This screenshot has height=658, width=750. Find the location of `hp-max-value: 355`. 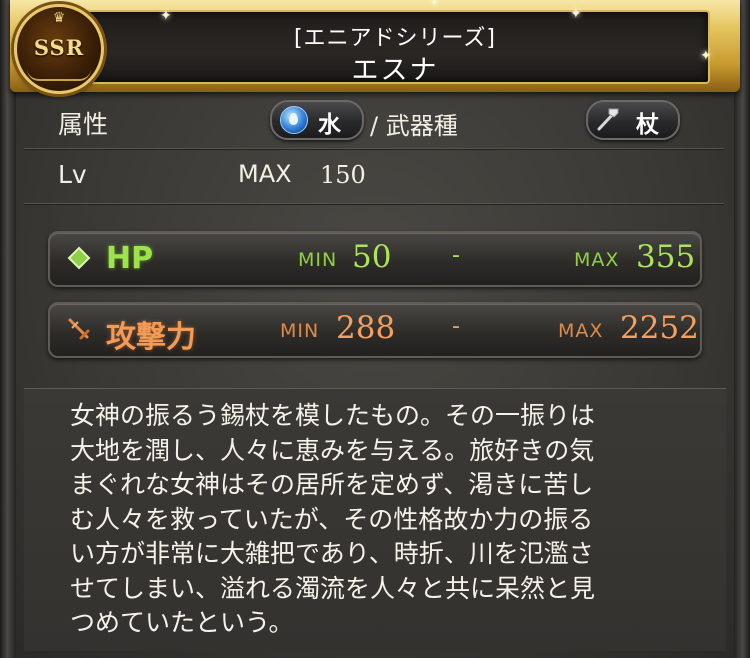

hp-max-value: 355 is located at coordinates (666, 257).